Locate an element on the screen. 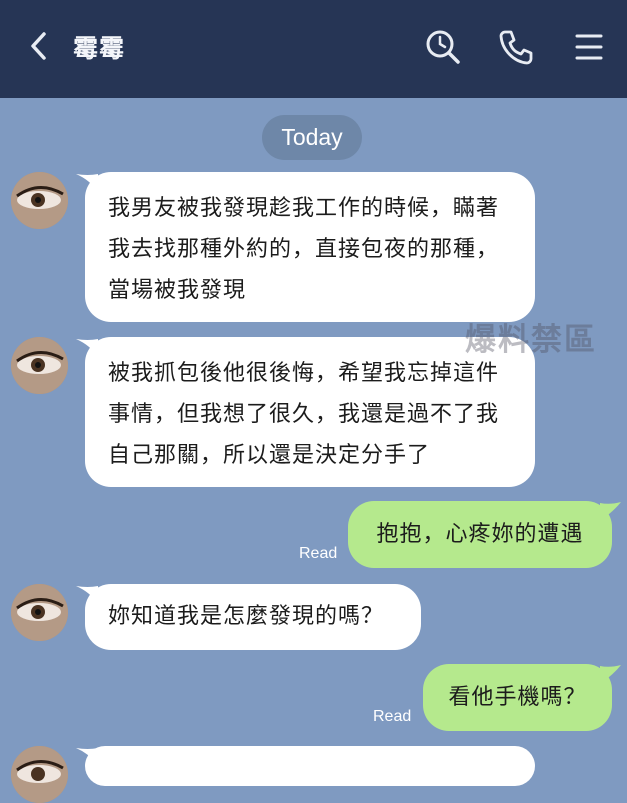 This screenshot has height=803, width=627. message-text: 看他手機嗎？ is located at coordinates (517, 697).